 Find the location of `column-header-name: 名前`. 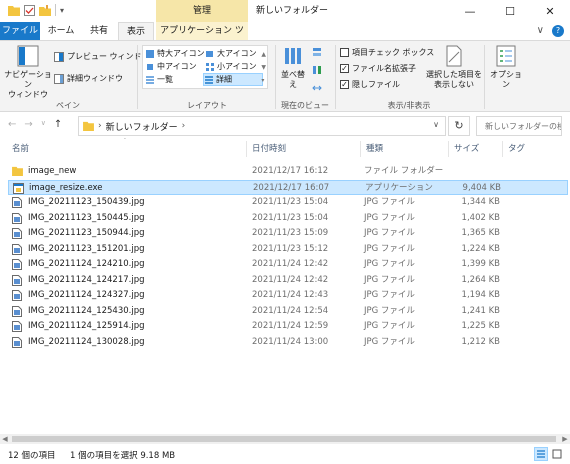

column-header-name: 名前 is located at coordinates (126, 149).